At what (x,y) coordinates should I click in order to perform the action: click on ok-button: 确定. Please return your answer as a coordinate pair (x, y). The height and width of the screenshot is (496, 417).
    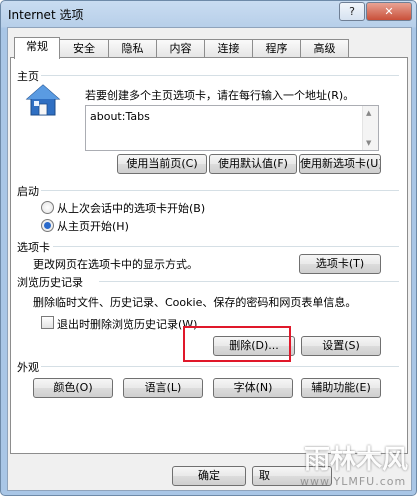
    Looking at the image, I should click on (209, 476).